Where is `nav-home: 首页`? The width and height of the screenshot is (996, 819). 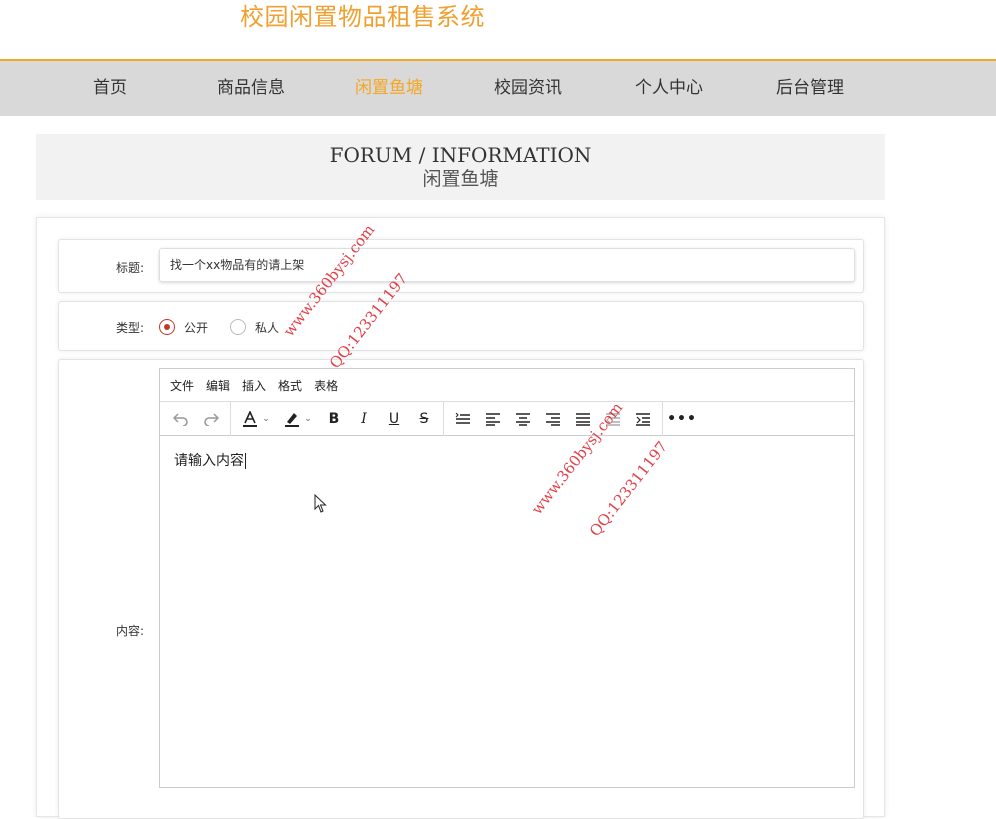
nav-home: 首页 is located at coordinates (110, 88).